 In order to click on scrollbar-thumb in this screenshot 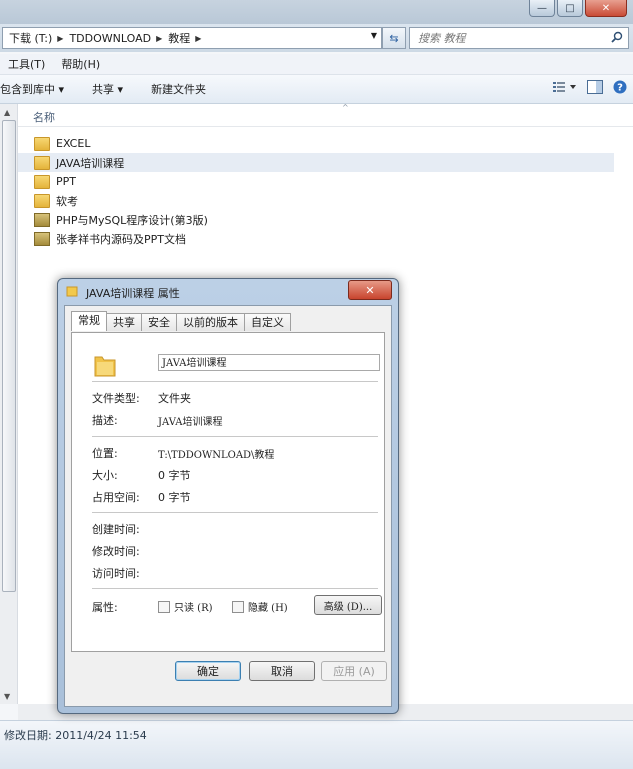, I will do `click(9, 356)`.